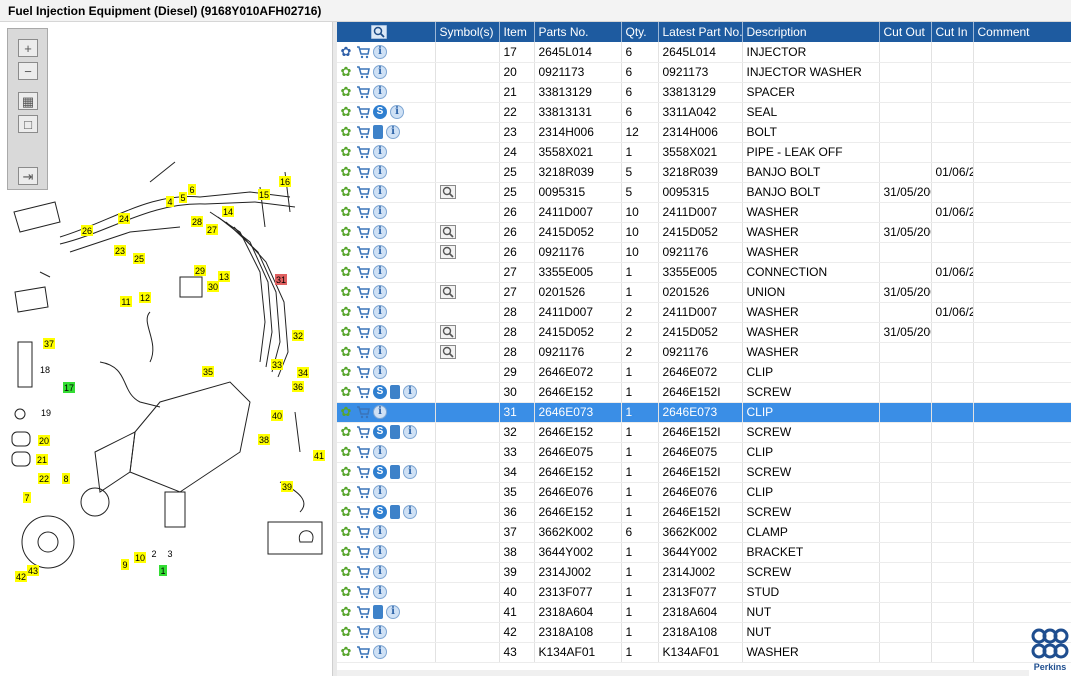  Describe the element at coordinates (704, 152) in the screenshot. I see `table-row: ✿ i 24 3558X021 1 3558X021 PIPE - LEAK OFF` at that location.